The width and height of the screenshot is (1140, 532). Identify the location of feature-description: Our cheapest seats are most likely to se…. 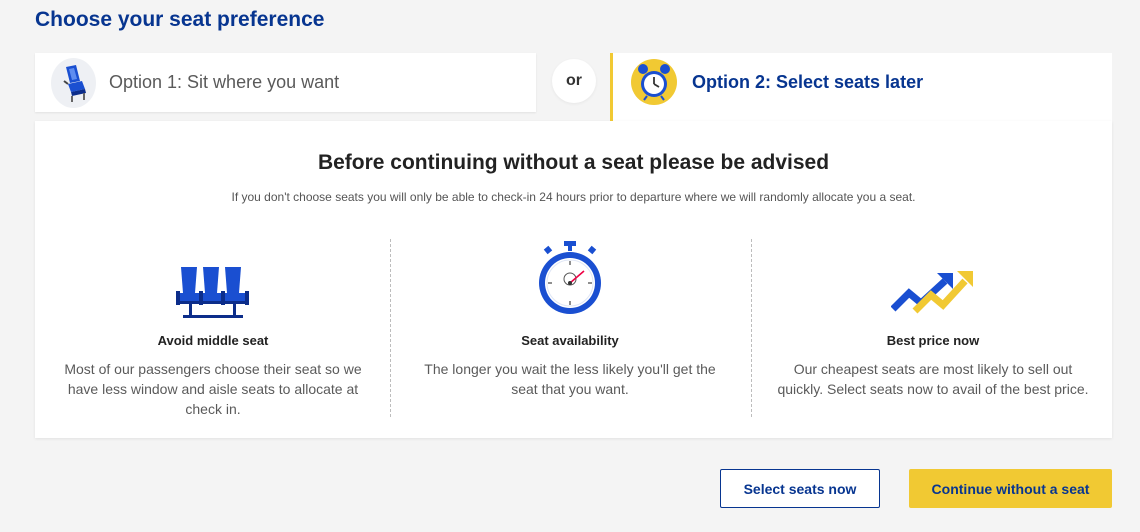
(933, 379).